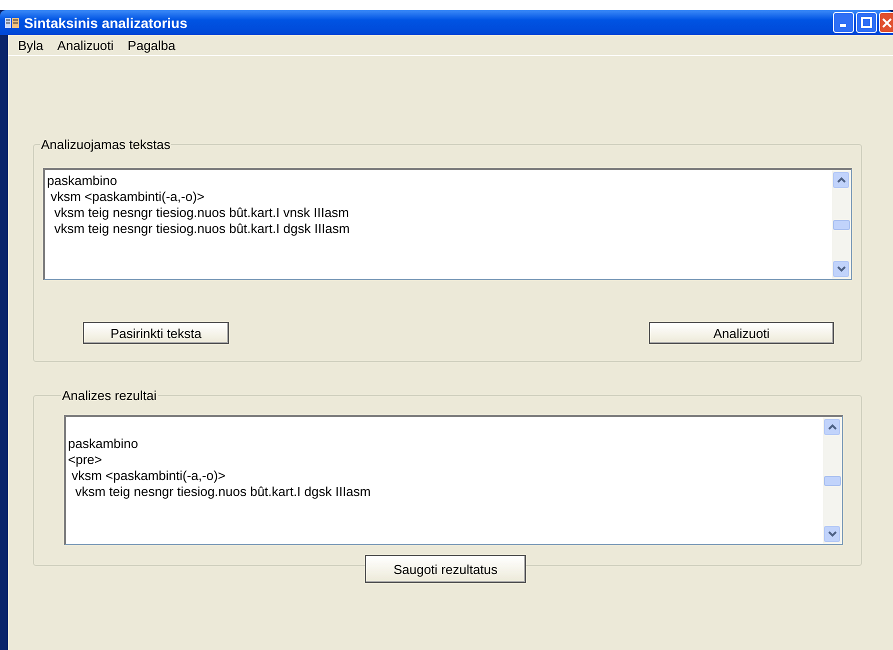 This screenshot has height=650, width=893. What do you see at coordinates (106, 22) in the screenshot?
I see `window-title: Sintaksinis analizatorius` at bounding box center [106, 22].